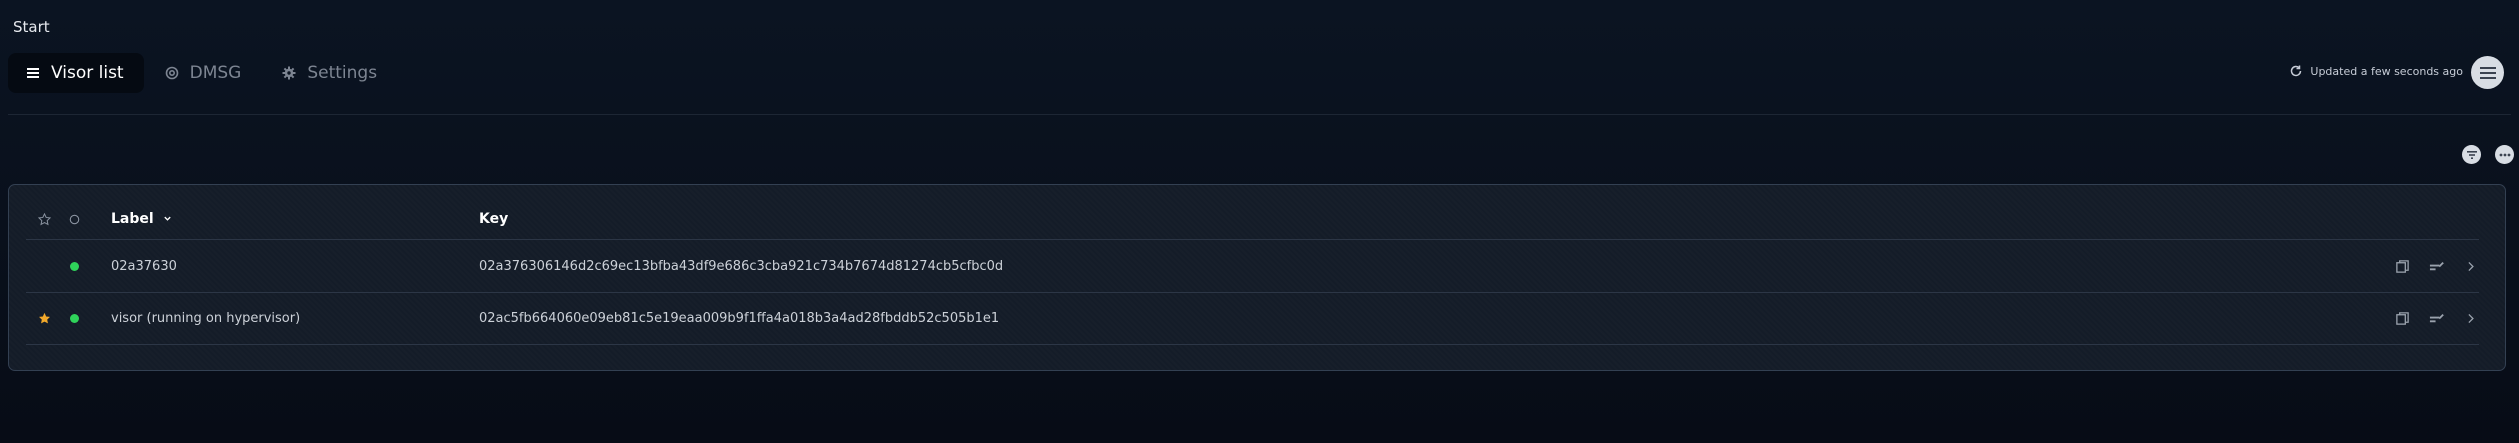 The height and width of the screenshot is (443, 2519). Describe the element at coordinates (1259, 114) in the screenshot. I see `divider` at that location.